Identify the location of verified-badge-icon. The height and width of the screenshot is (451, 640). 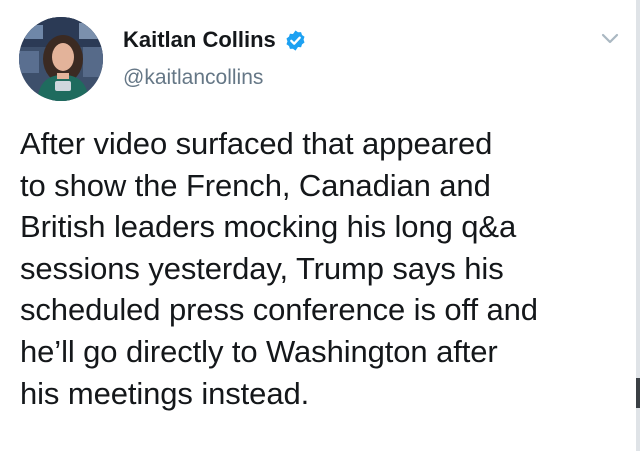
(295, 40).